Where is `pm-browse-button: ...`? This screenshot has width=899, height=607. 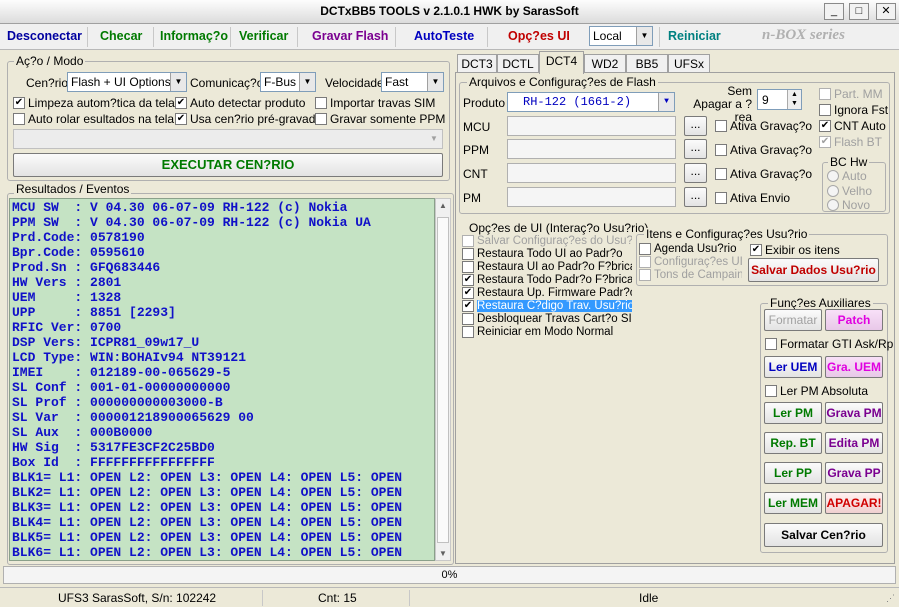 pm-browse-button: ... is located at coordinates (695, 197).